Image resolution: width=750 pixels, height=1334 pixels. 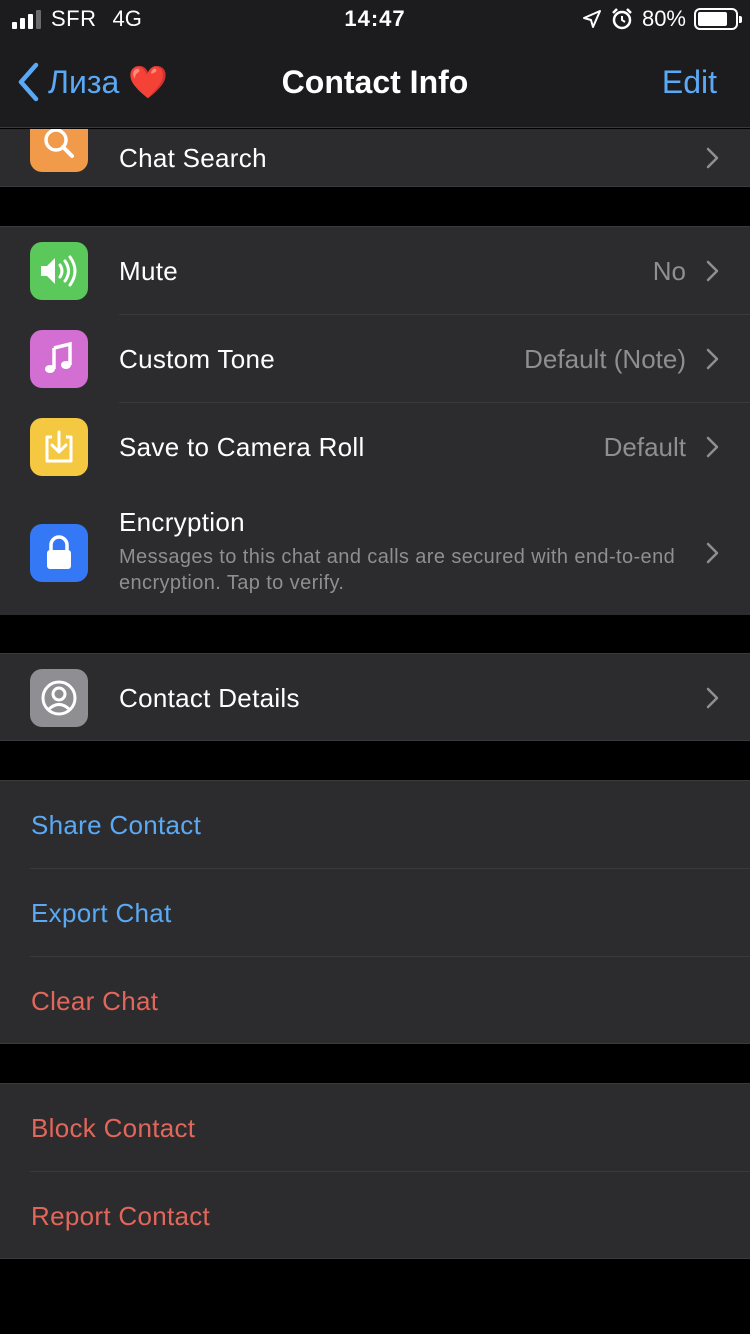 I want to click on report-contact-button: Report Contact, so click(x=375, y=1216).